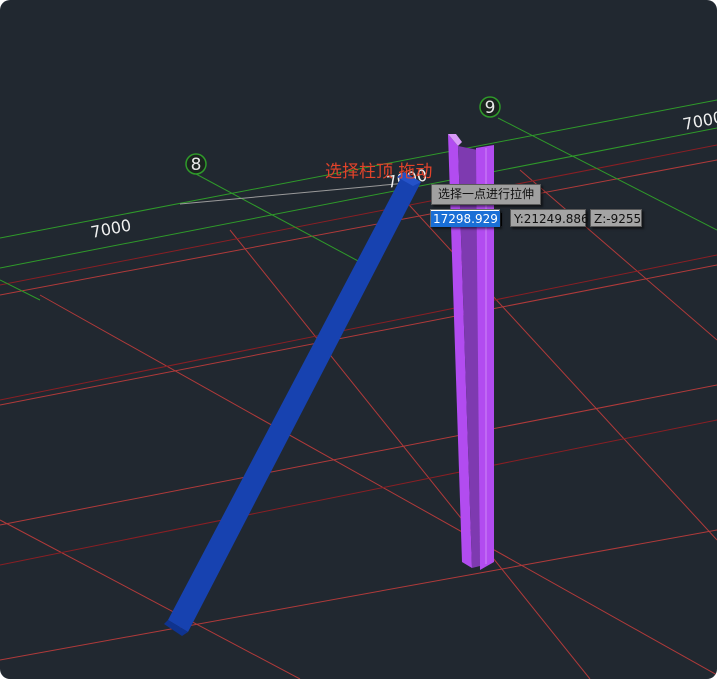 Image resolution: width=717 pixels, height=679 pixels. Describe the element at coordinates (196, 165) in the screenshot. I see `axis-label-8: 8` at that location.